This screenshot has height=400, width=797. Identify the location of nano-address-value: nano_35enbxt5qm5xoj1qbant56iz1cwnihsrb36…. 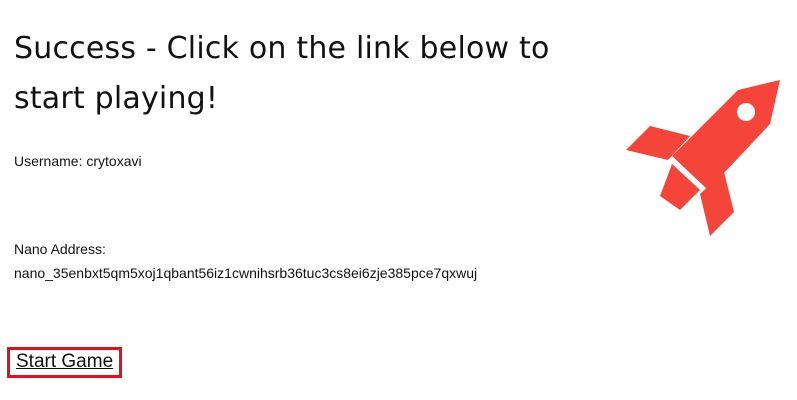
(246, 273).